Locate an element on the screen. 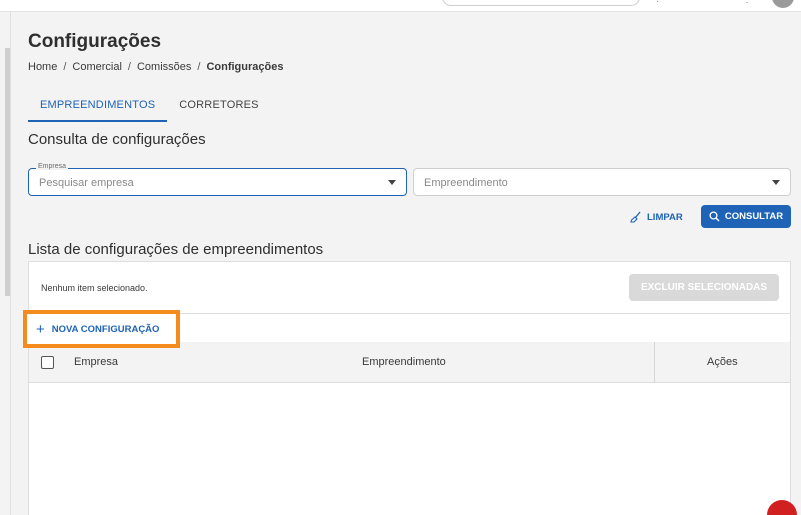  search-icon is located at coordinates (714, 216).